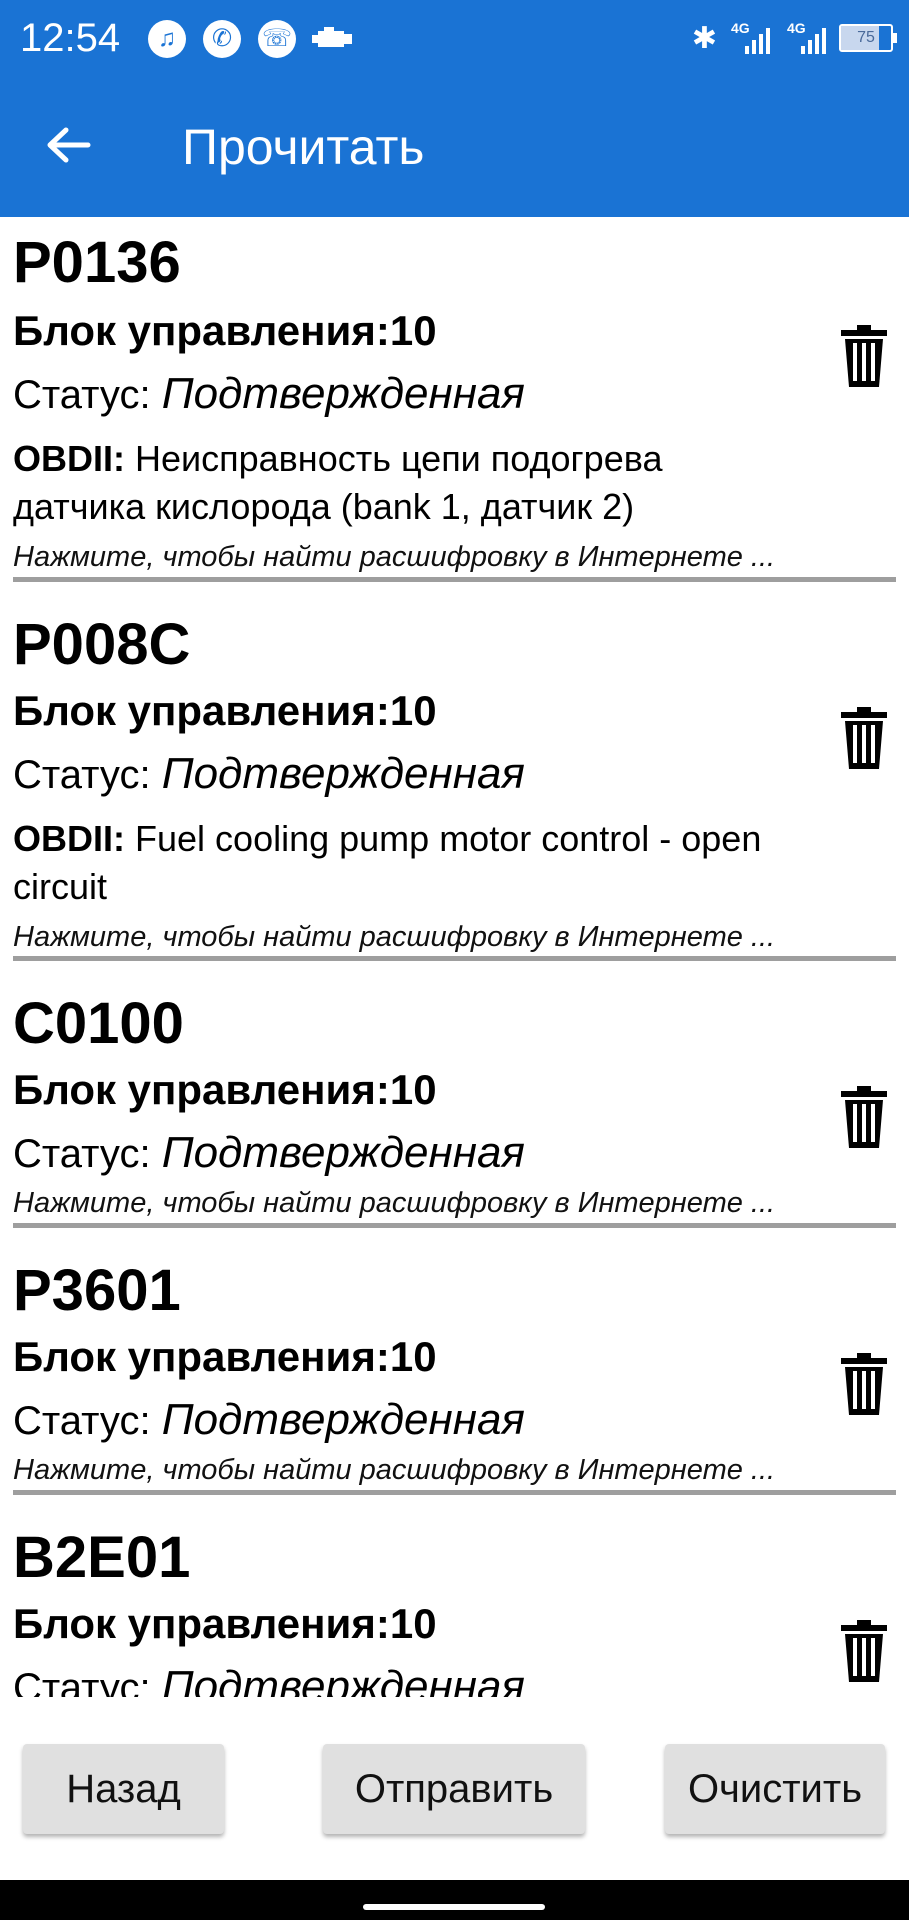 The image size is (909, 1920). What do you see at coordinates (222, 39) in the screenshot?
I see `whatsapp-icon: ✆` at bounding box center [222, 39].